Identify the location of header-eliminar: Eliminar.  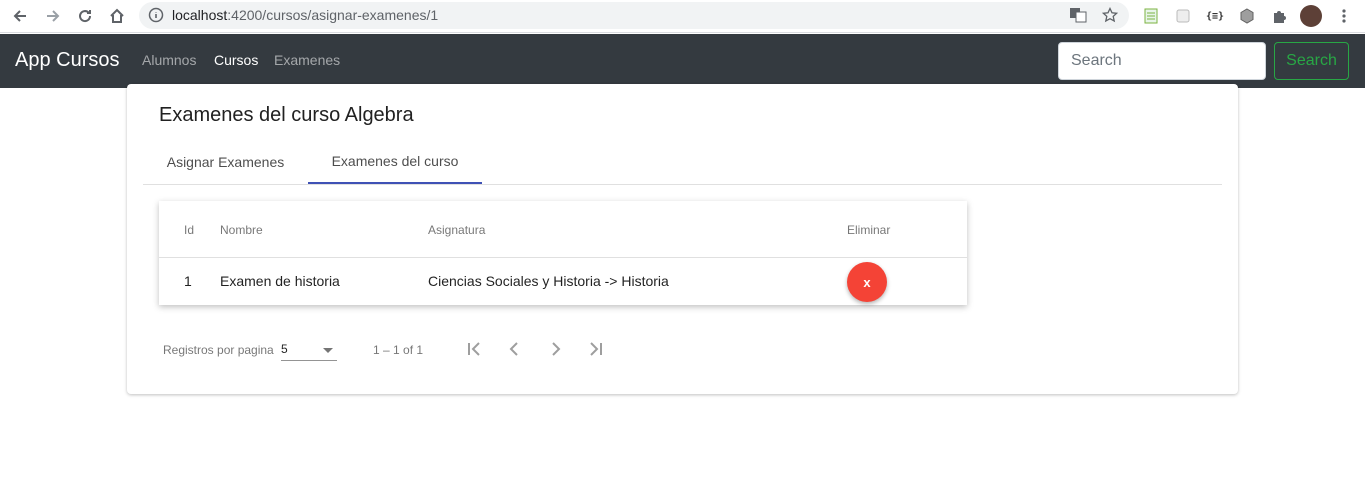
(869, 230).